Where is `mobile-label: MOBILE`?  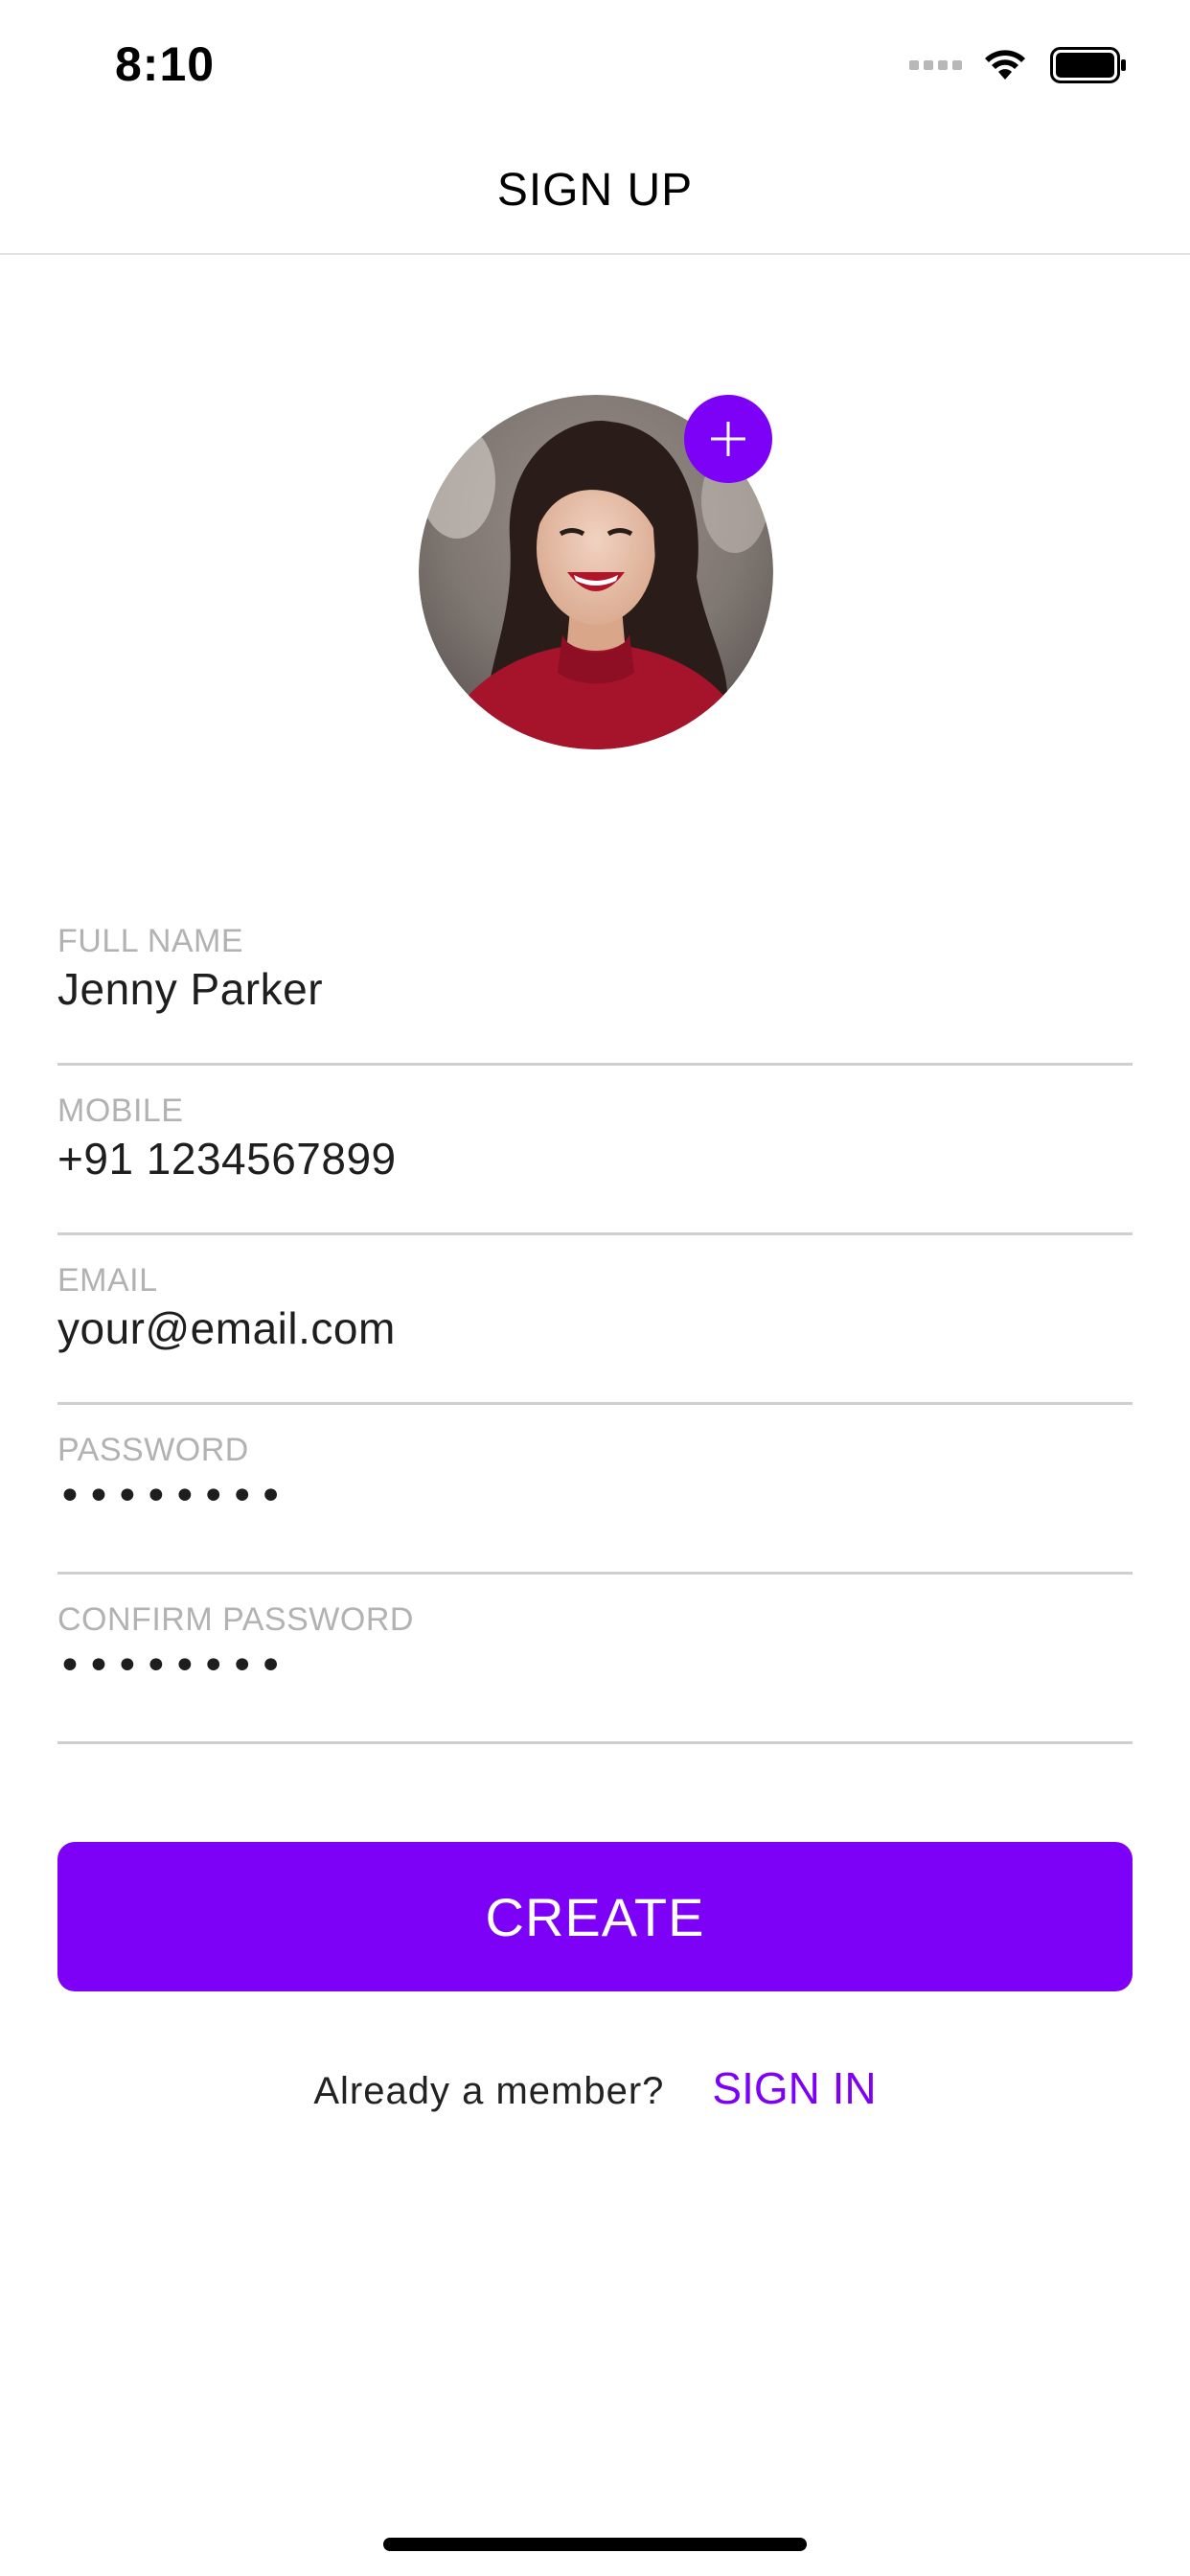 mobile-label: MOBILE is located at coordinates (121, 1110).